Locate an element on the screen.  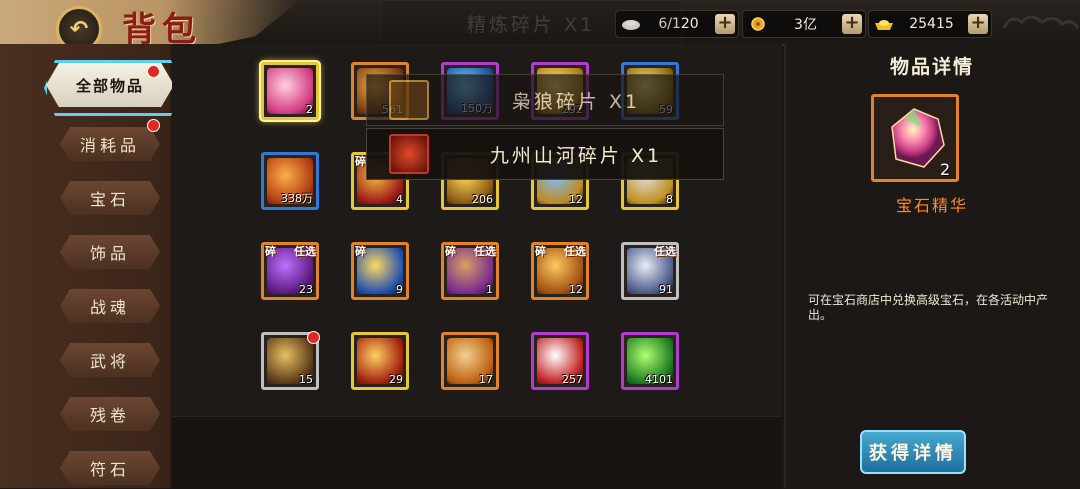
reward-toast-back-text: 枭狼碎片 X1 is located at coordinates (576, 101).